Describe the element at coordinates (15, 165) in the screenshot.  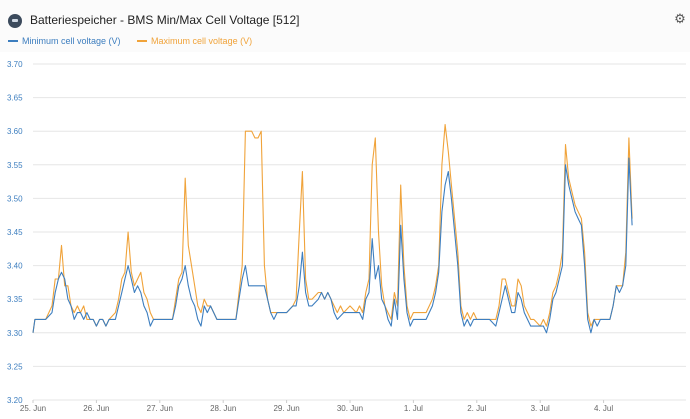
I see `y-tick-label: 3.55` at that location.